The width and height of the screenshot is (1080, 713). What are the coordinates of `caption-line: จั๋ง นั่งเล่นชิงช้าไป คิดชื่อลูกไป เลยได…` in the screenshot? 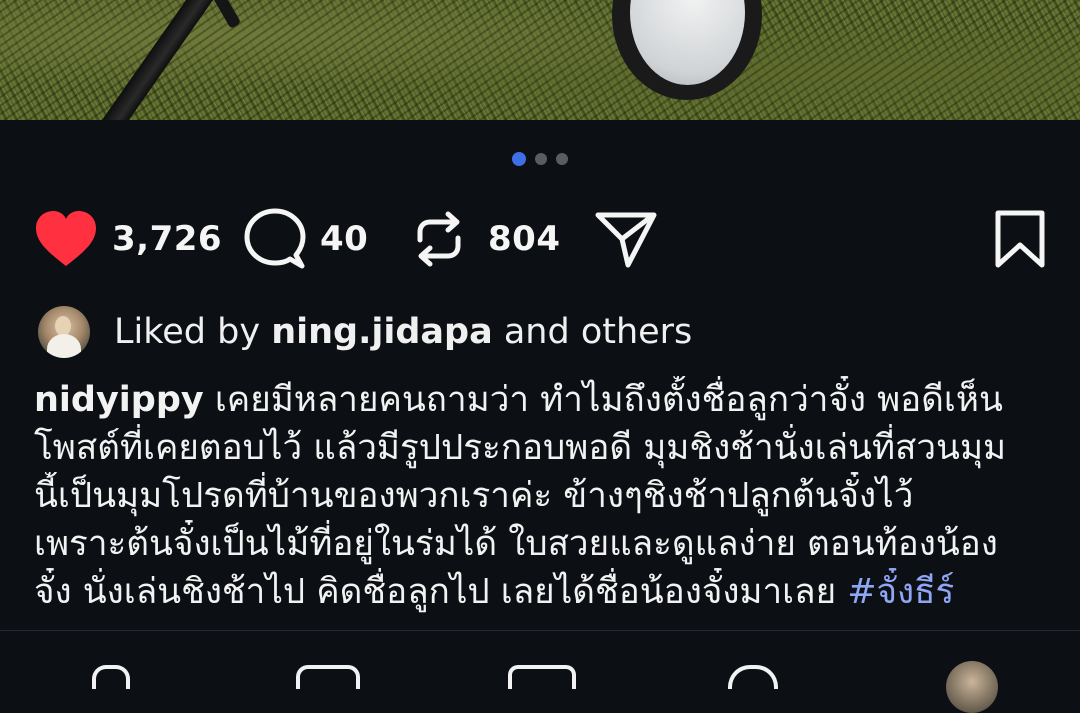 It's located at (542, 592).